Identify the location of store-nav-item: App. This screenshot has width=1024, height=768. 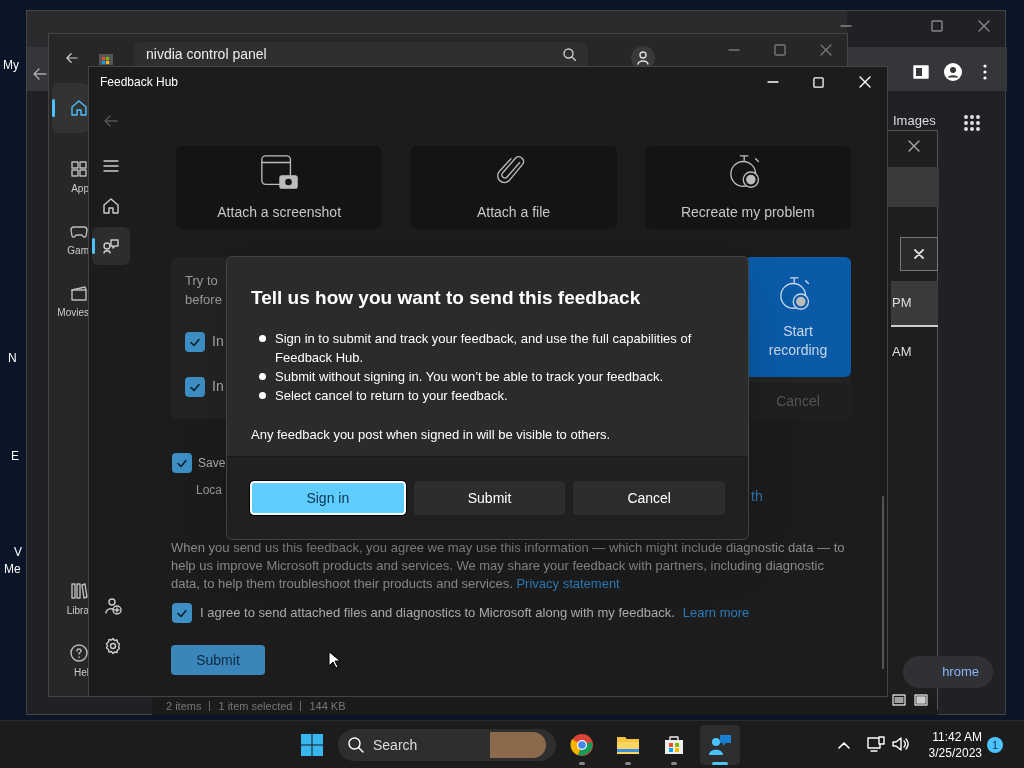
(70, 177).